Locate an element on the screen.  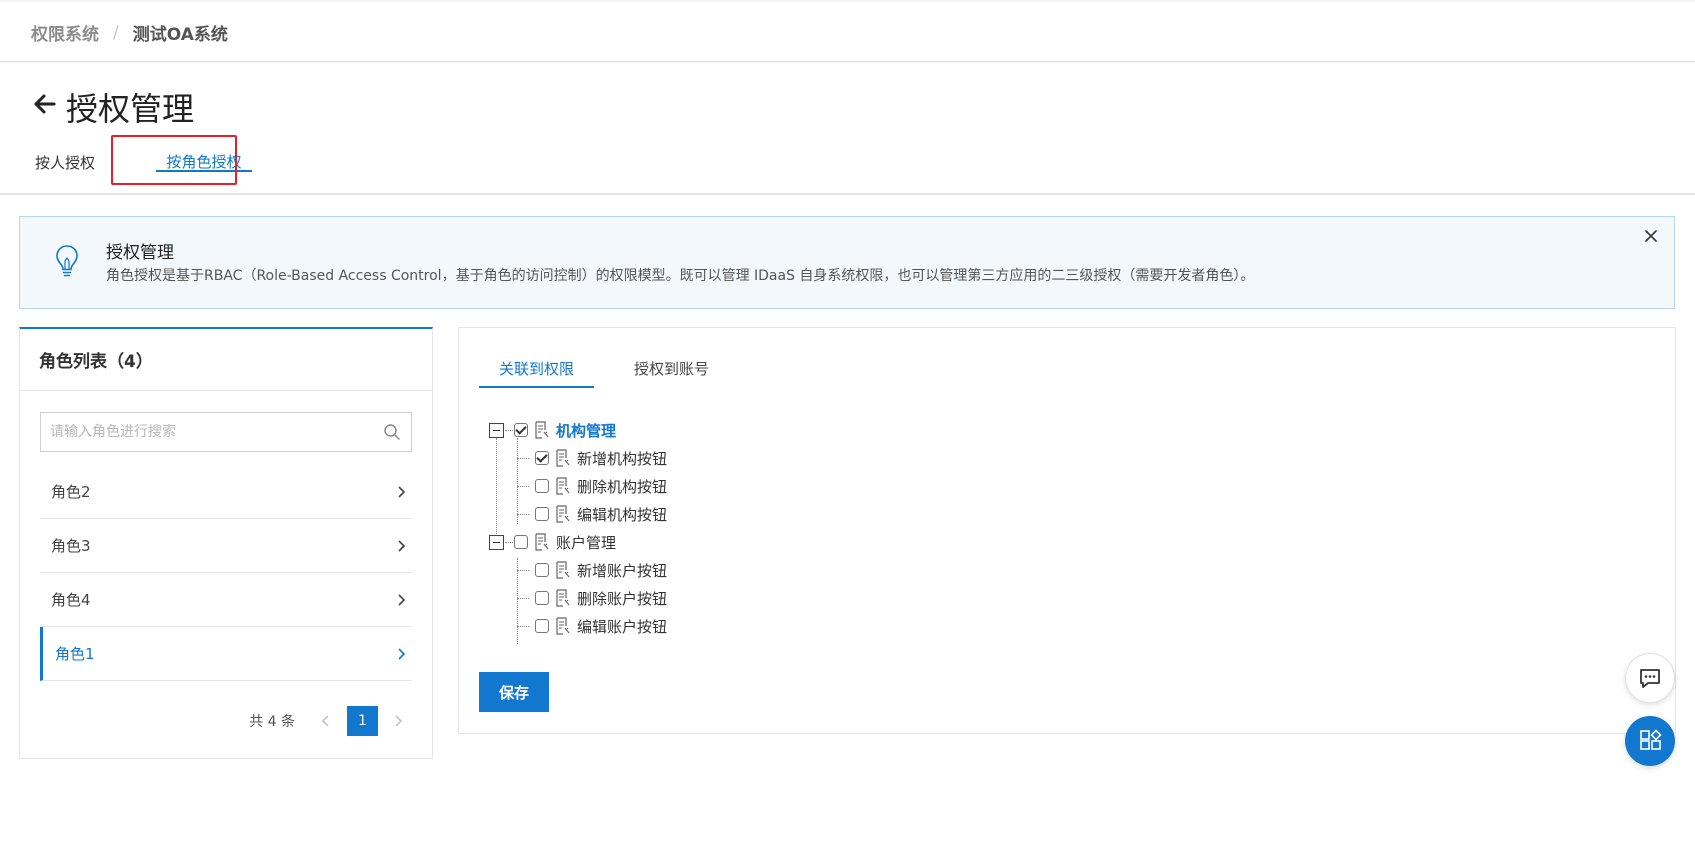
role-item: 角色2 is located at coordinates (226, 492).